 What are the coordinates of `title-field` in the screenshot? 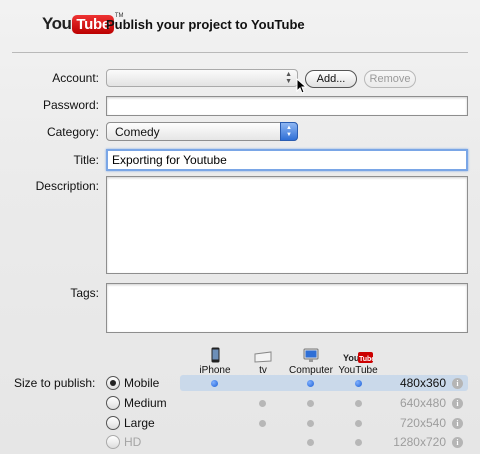 It's located at (287, 160).